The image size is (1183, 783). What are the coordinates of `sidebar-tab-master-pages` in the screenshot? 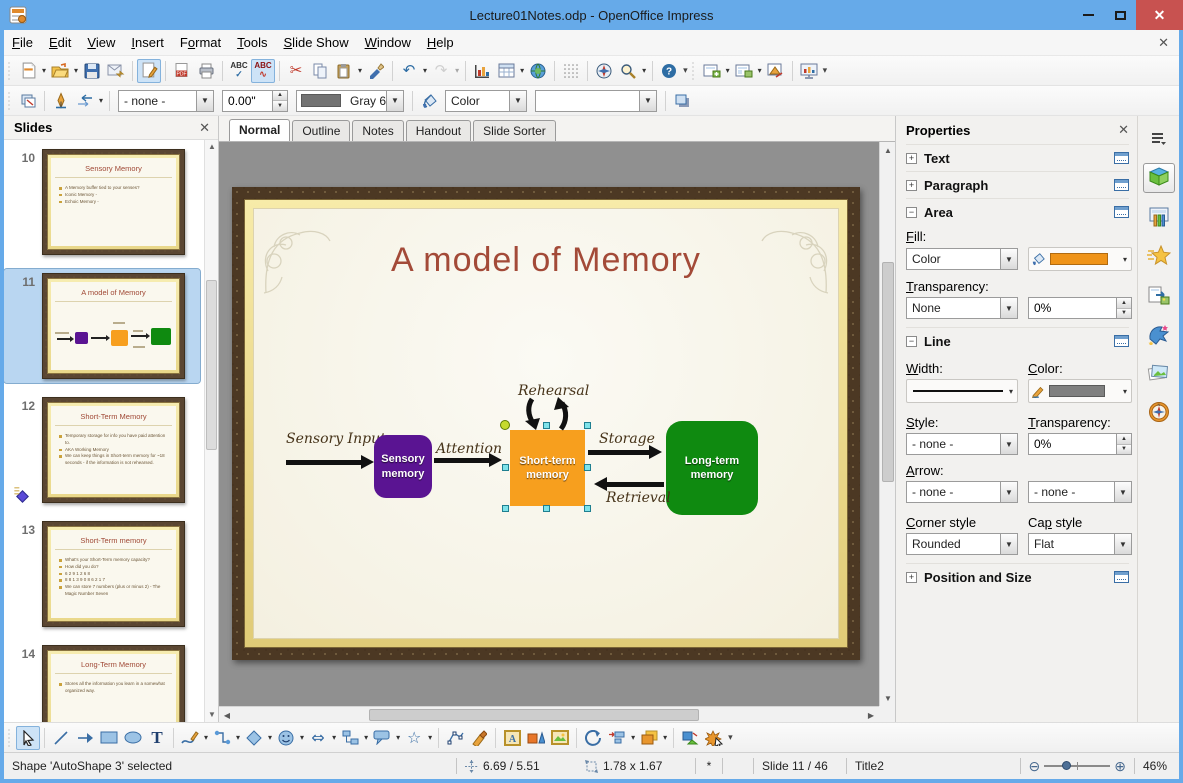 It's located at (1159, 295).